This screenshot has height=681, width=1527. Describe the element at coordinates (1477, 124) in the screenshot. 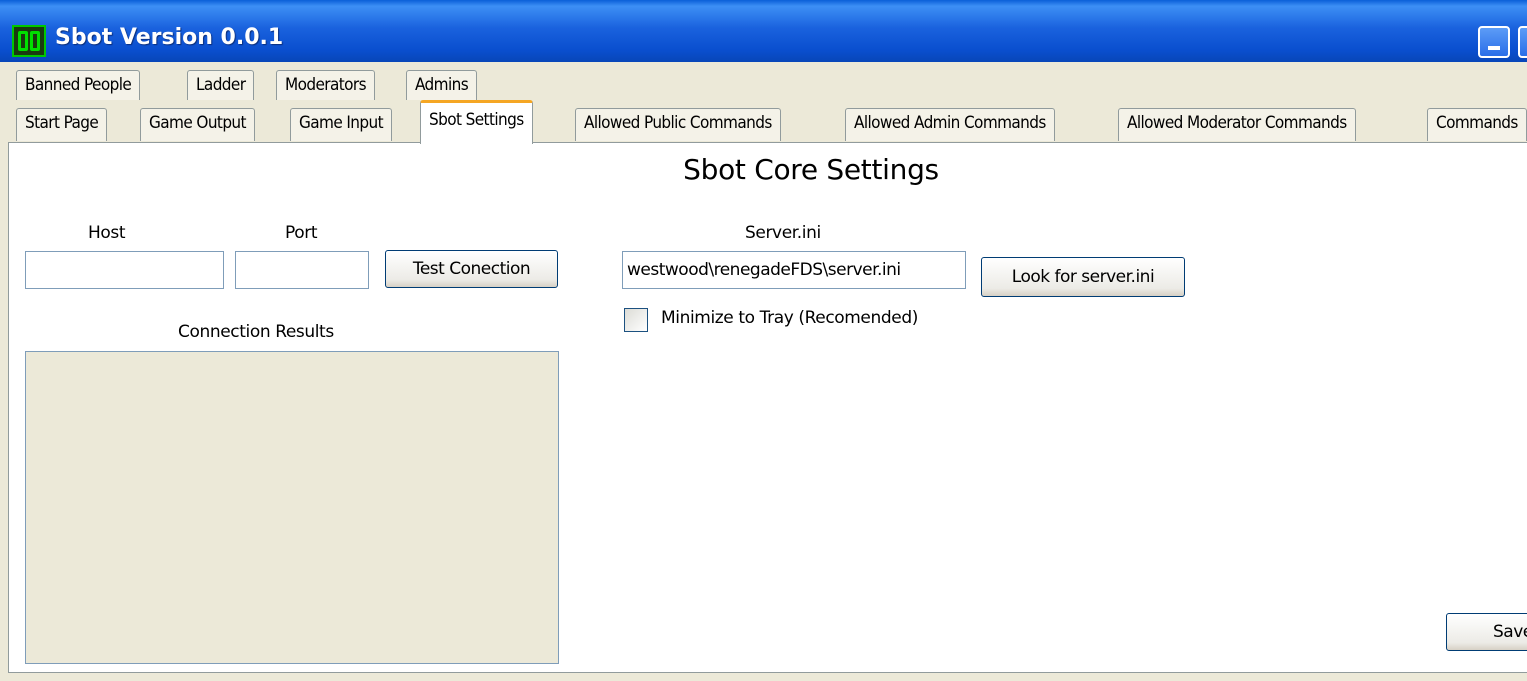

I see `tab-commands: Commands` at that location.